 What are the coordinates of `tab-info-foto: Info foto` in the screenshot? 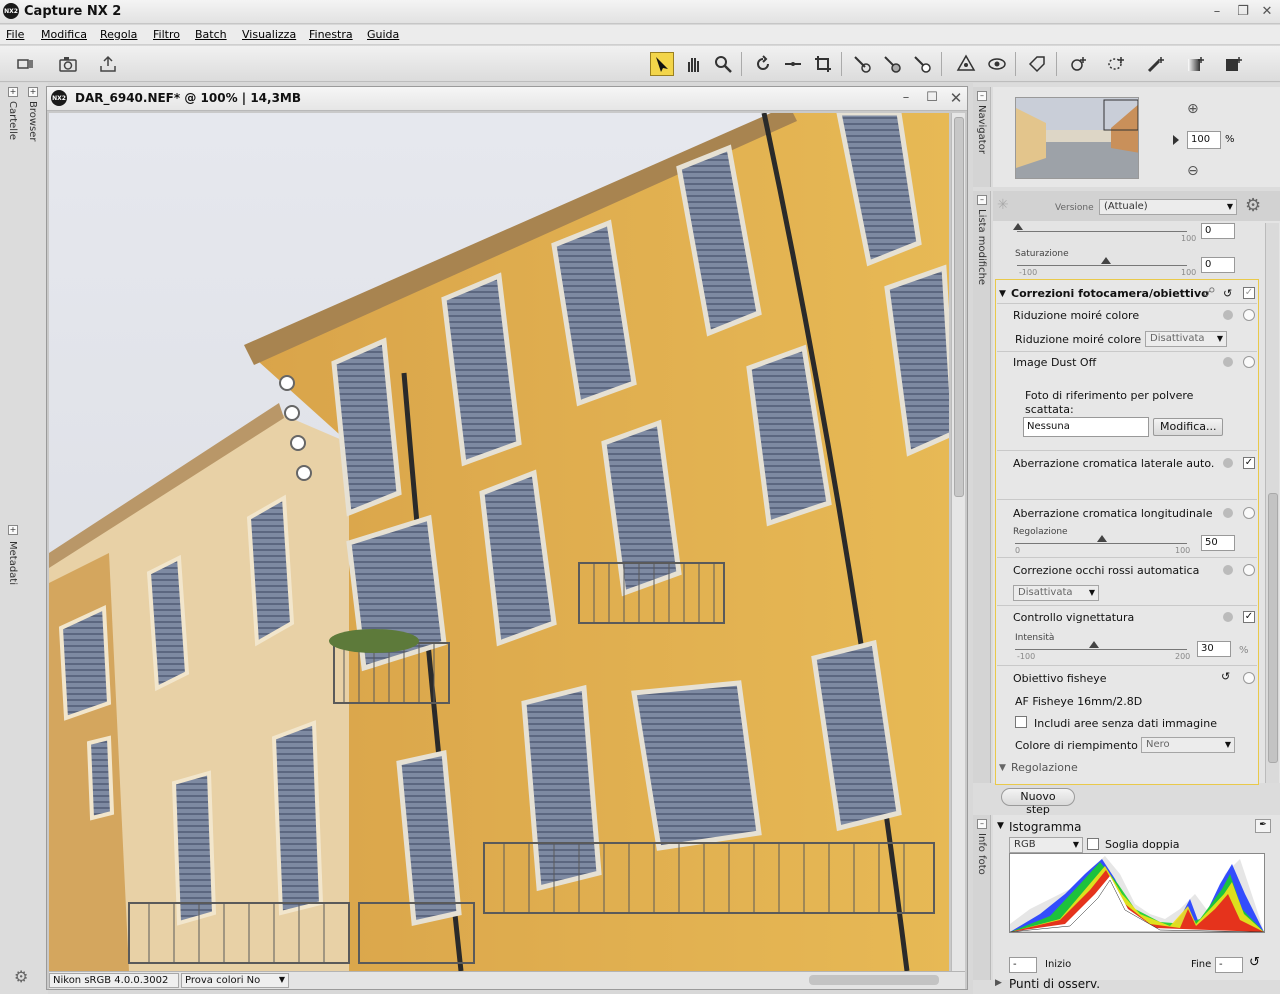 It's located at (981, 854).